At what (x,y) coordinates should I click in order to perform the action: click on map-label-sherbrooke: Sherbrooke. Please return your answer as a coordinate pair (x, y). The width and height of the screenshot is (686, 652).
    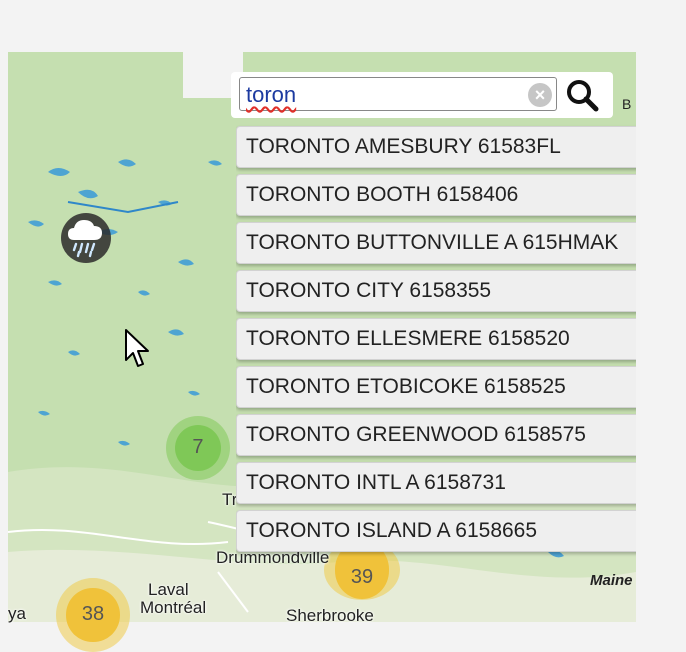
    Looking at the image, I should click on (330, 615).